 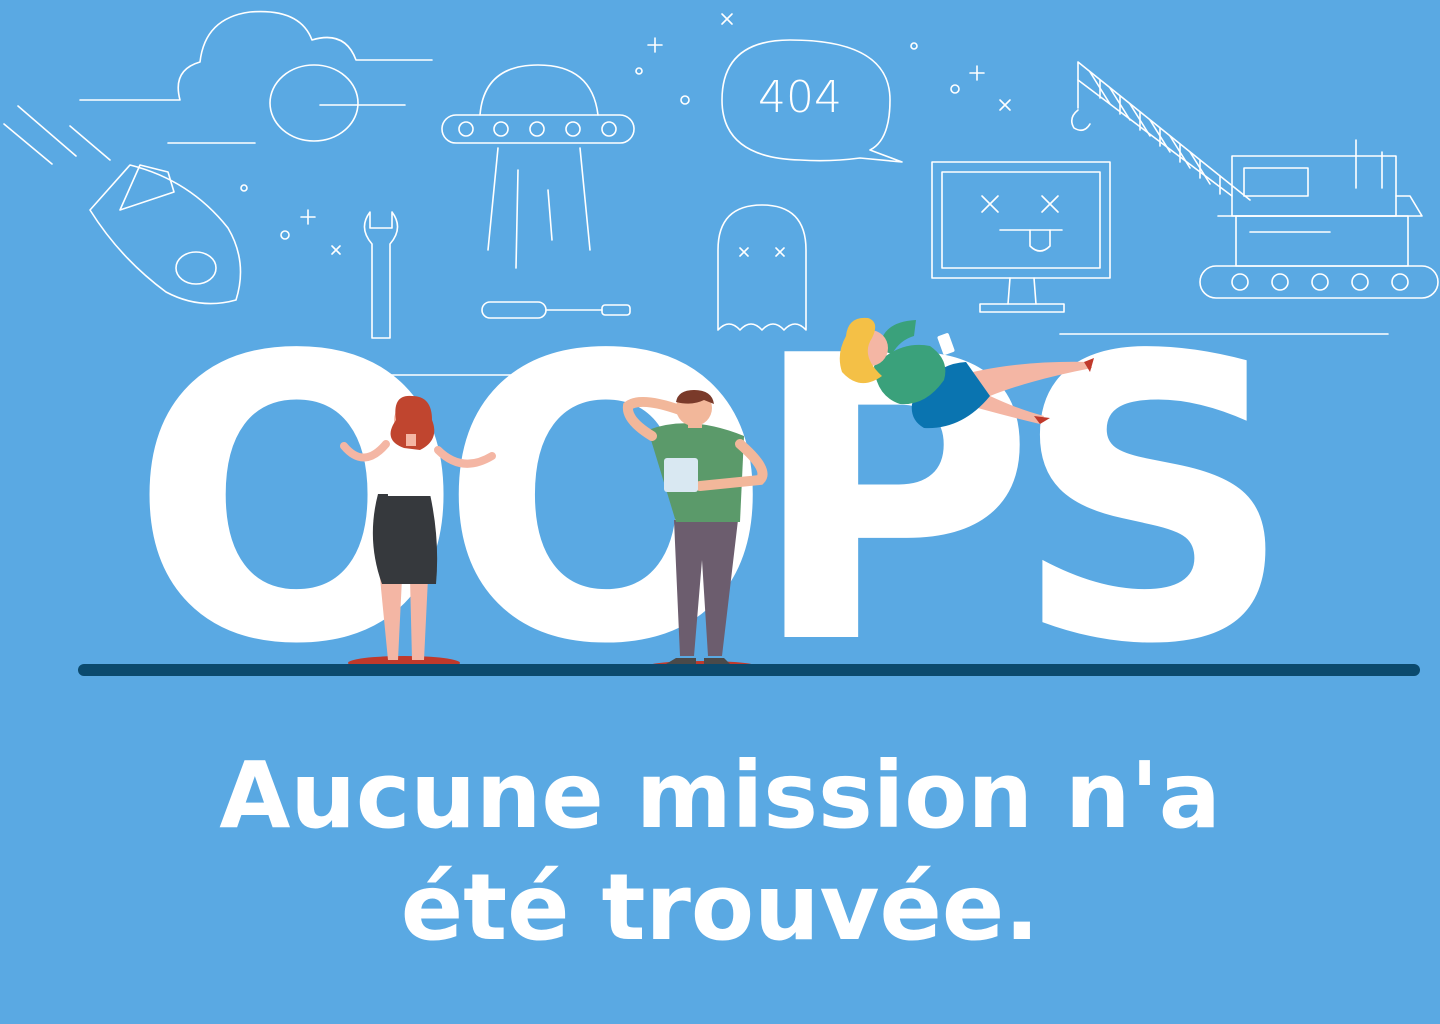 What do you see at coordinates (720, 851) in the screenshot?
I see `no-mission-found-message: Aucune mission n'a été trouvée.` at bounding box center [720, 851].